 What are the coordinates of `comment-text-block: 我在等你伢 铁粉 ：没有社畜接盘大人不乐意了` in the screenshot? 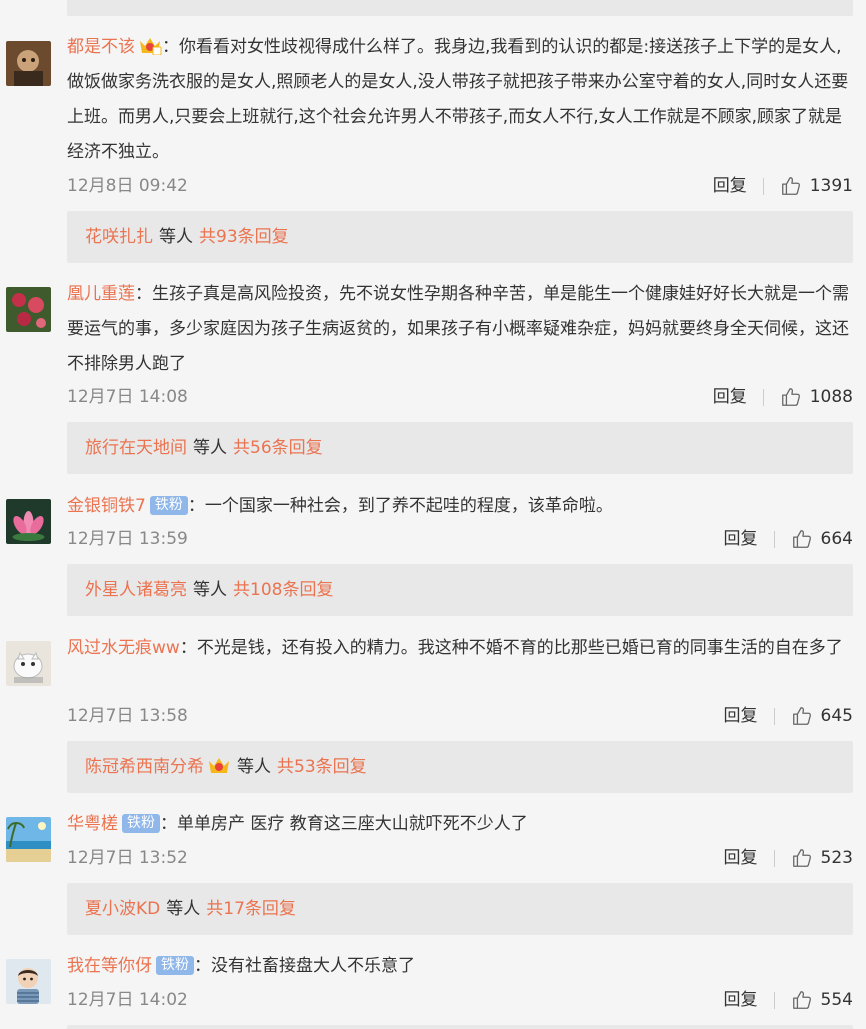 It's located at (241, 966).